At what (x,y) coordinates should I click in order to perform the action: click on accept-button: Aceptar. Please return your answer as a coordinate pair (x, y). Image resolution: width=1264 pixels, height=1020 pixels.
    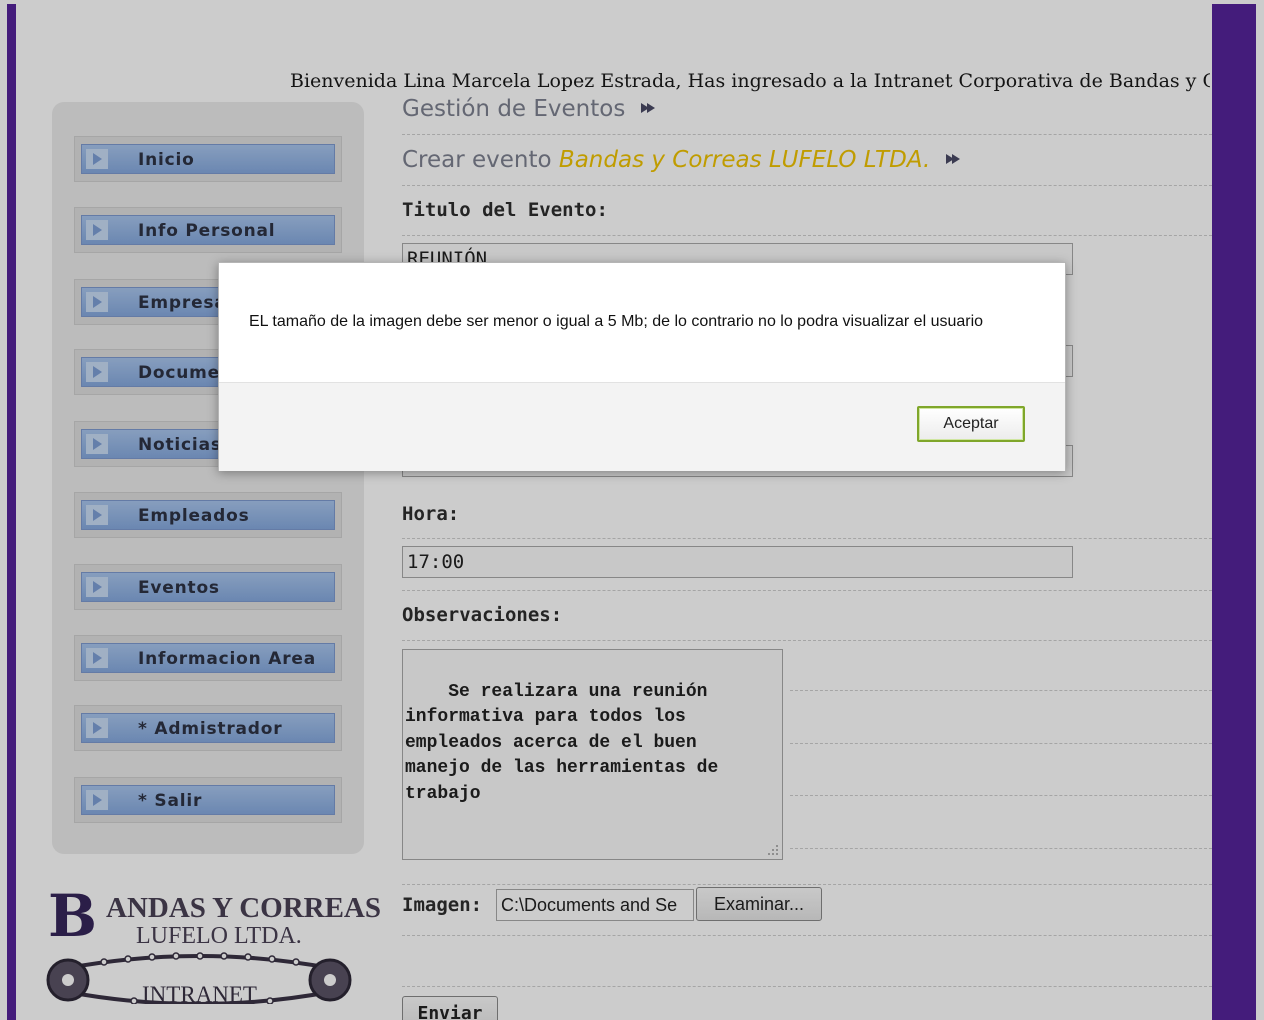
    Looking at the image, I should click on (971, 424).